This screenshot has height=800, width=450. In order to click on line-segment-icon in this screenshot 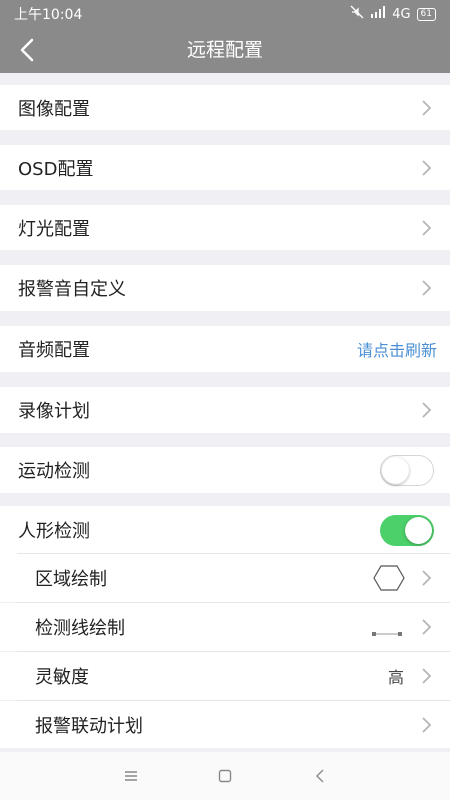, I will do `click(387, 632)`.